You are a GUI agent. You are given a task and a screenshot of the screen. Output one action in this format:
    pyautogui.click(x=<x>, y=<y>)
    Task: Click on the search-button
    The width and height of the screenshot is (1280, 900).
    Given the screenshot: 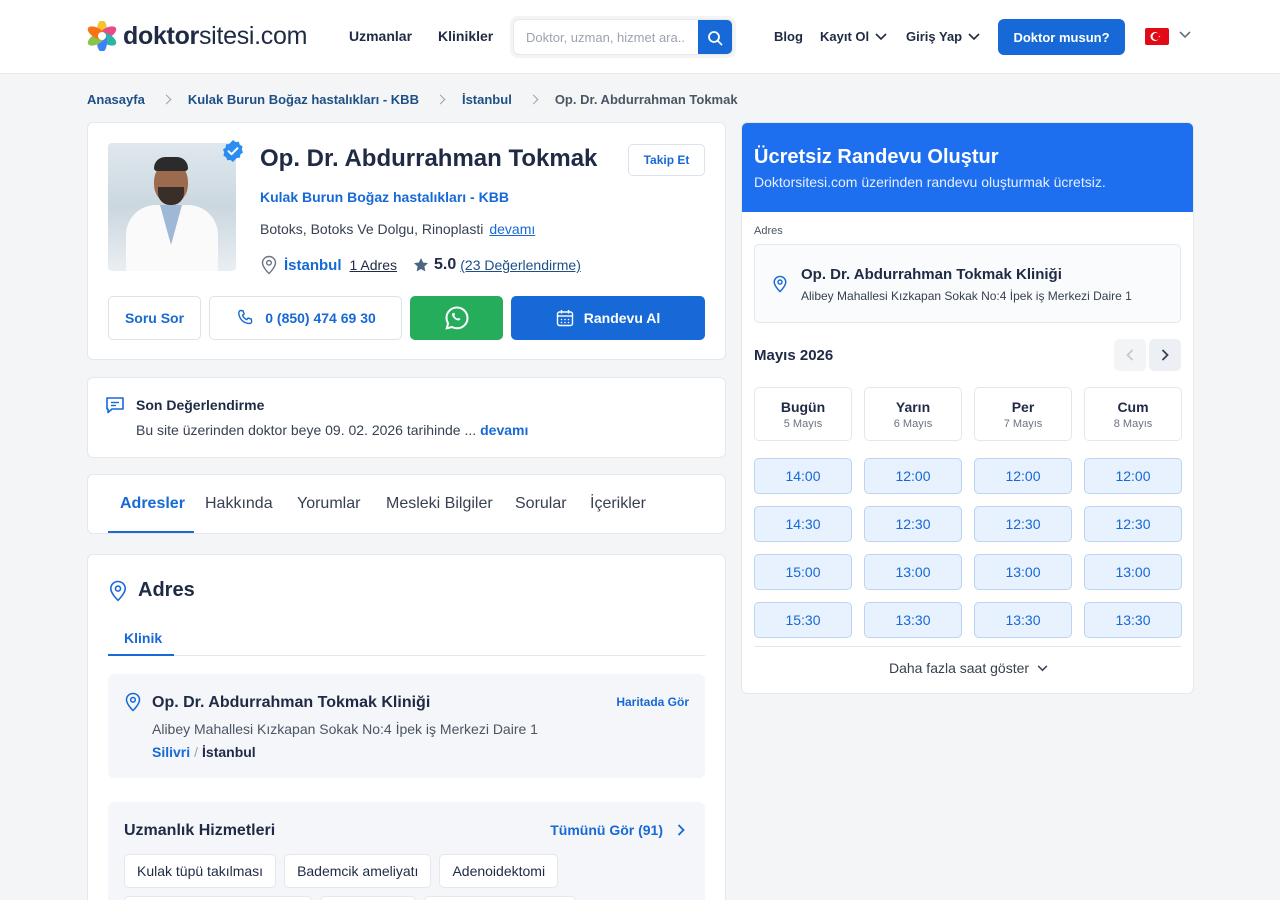 What is the action you would take?
    pyautogui.click(x=715, y=37)
    